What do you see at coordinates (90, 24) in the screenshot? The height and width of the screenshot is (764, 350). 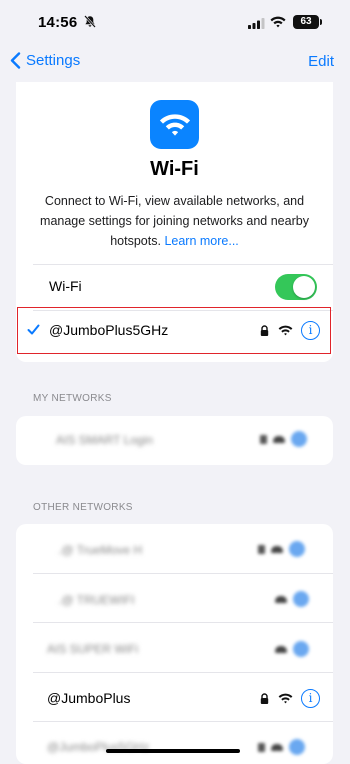 I see `bell-slash-icon` at bounding box center [90, 24].